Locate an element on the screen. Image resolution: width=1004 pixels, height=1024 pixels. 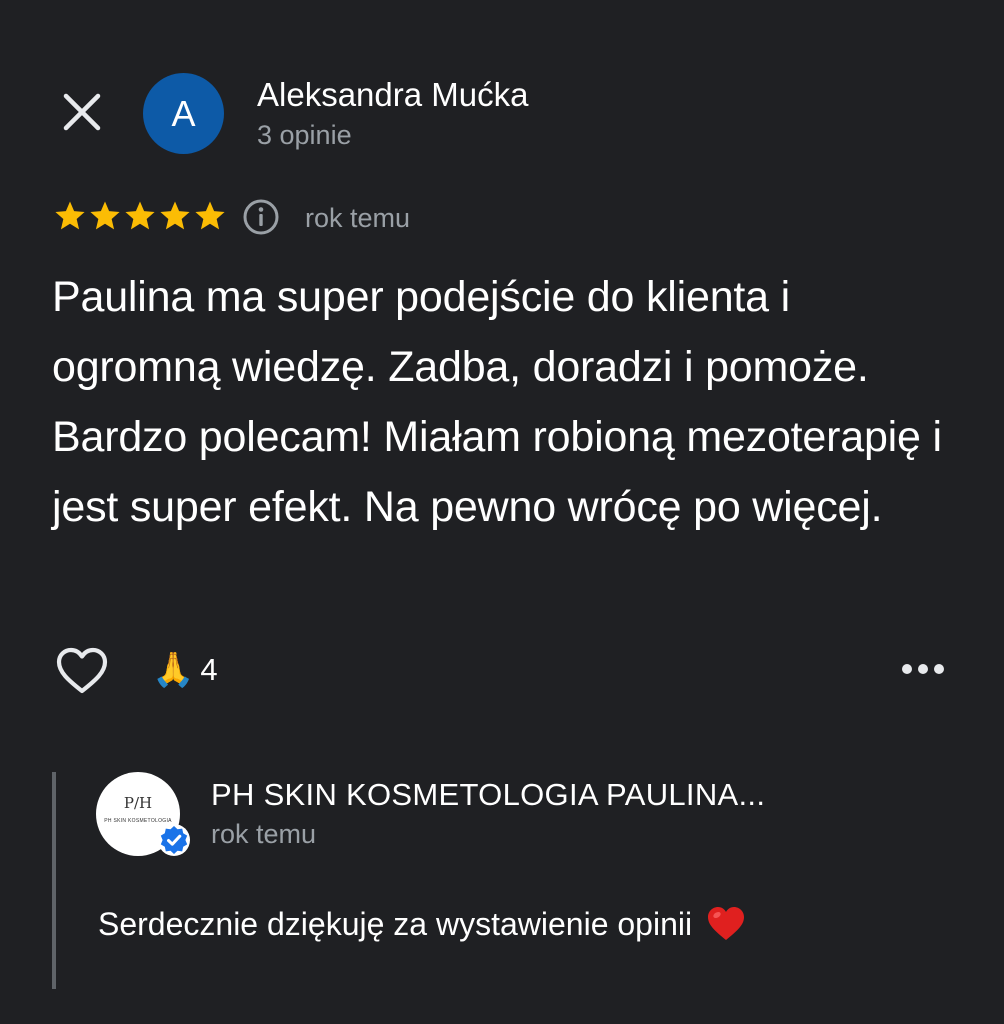
avatar-initial: A is located at coordinates (183, 113).